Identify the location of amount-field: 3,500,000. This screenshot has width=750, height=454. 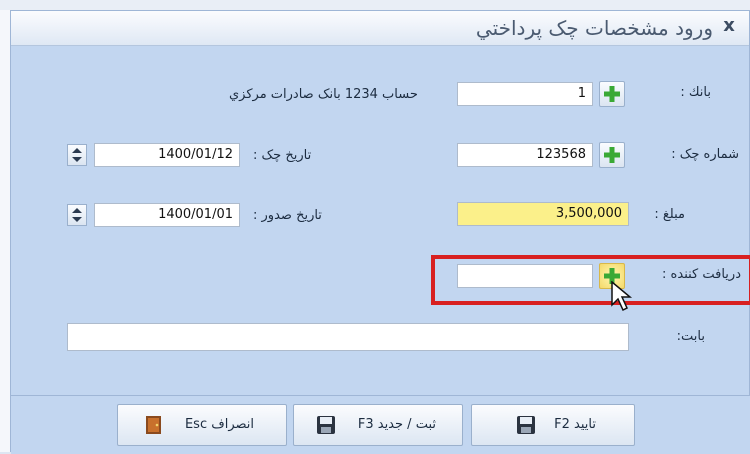
(543, 214).